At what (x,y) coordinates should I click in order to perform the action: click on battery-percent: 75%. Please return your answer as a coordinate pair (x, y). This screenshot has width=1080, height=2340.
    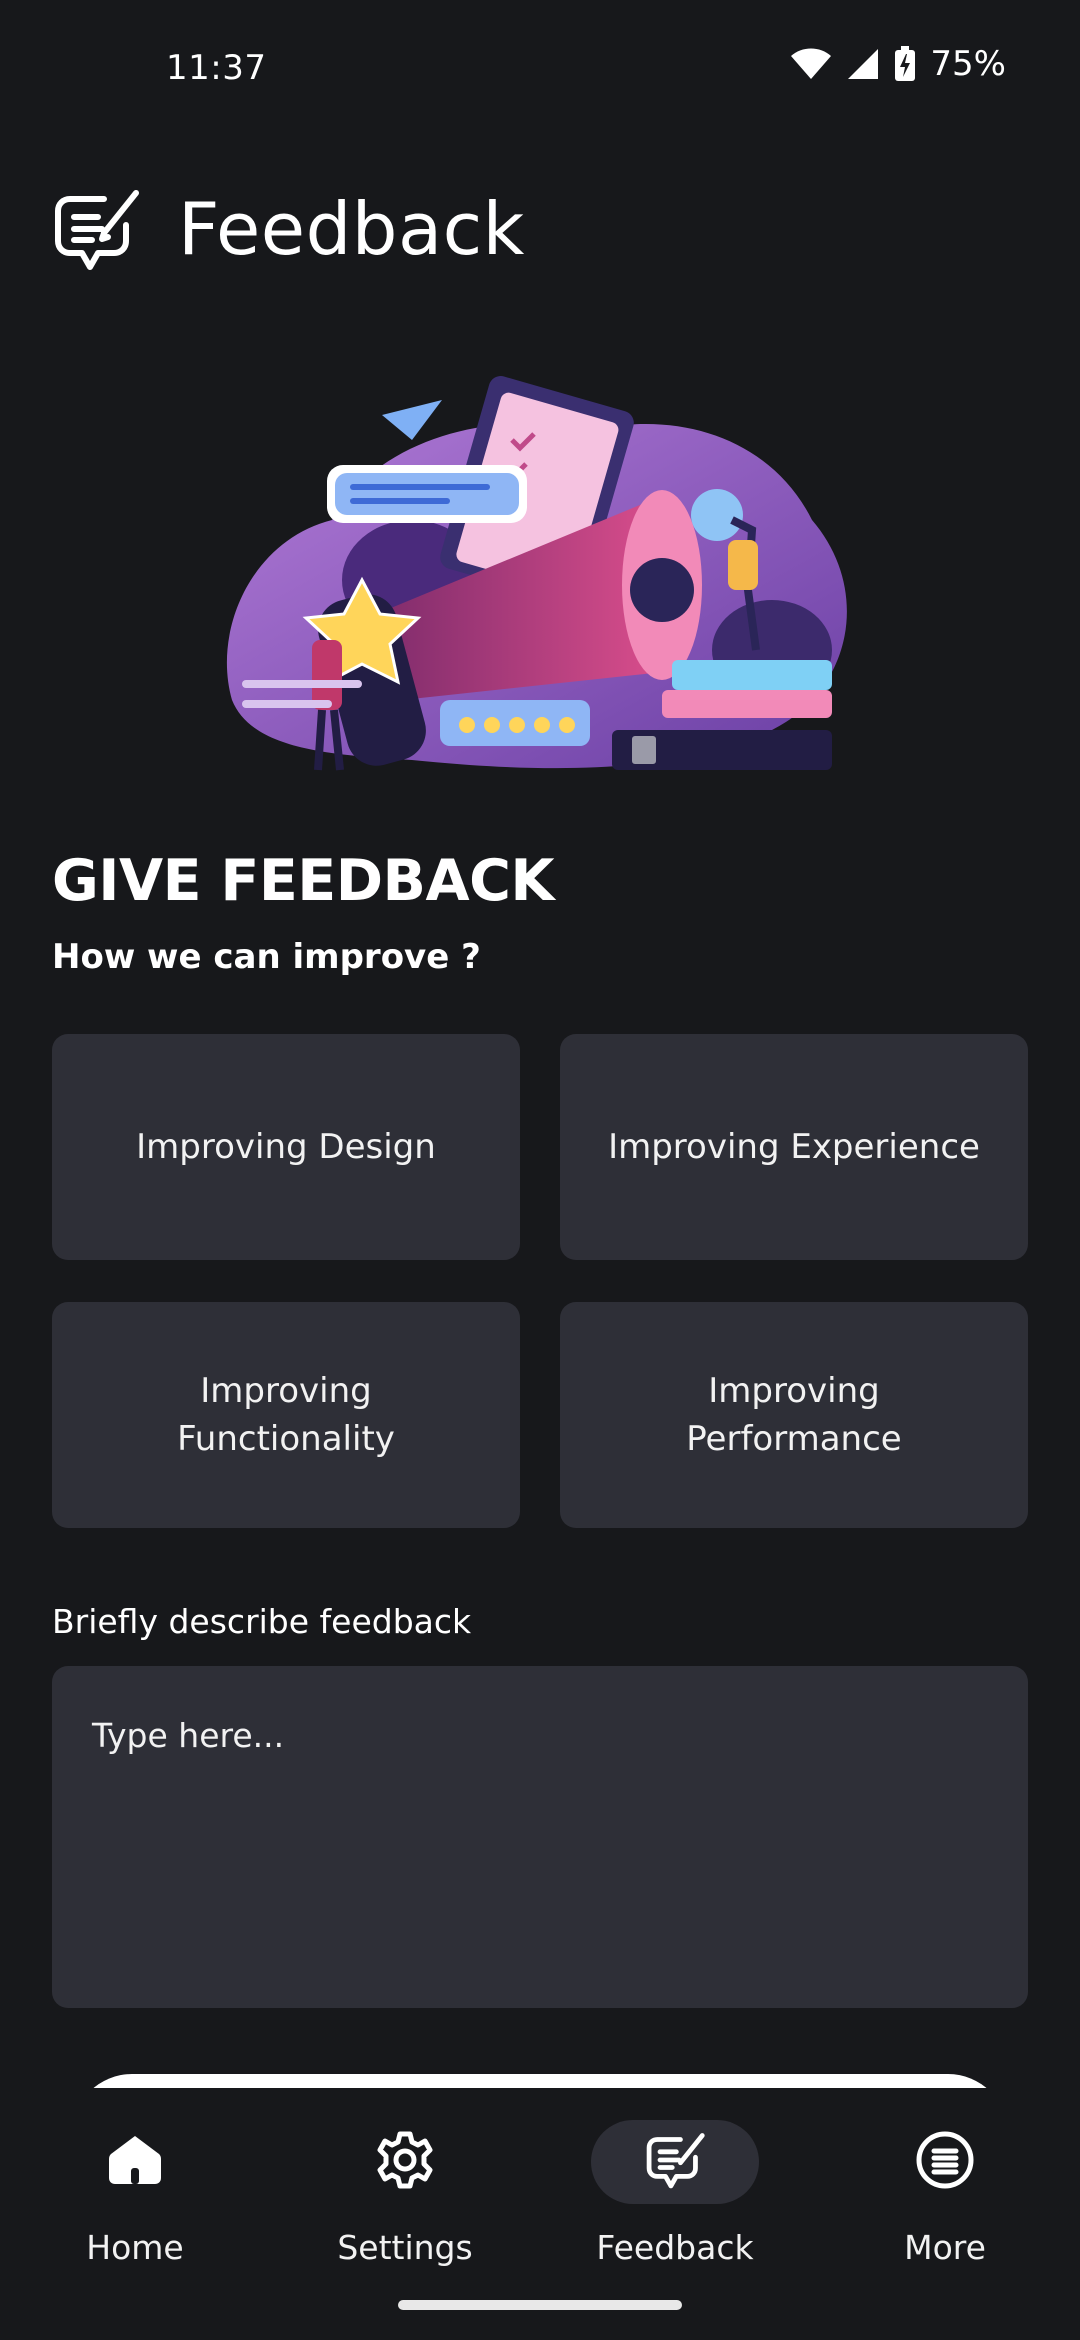
    Looking at the image, I should click on (968, 64).